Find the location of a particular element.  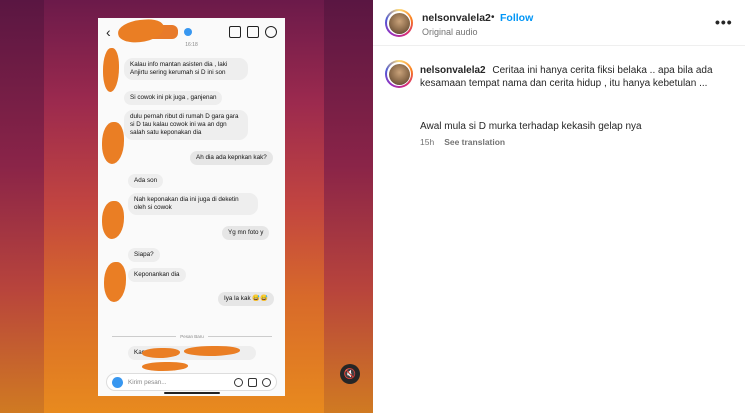

video-left-blur is located at coordinates (22, 206).